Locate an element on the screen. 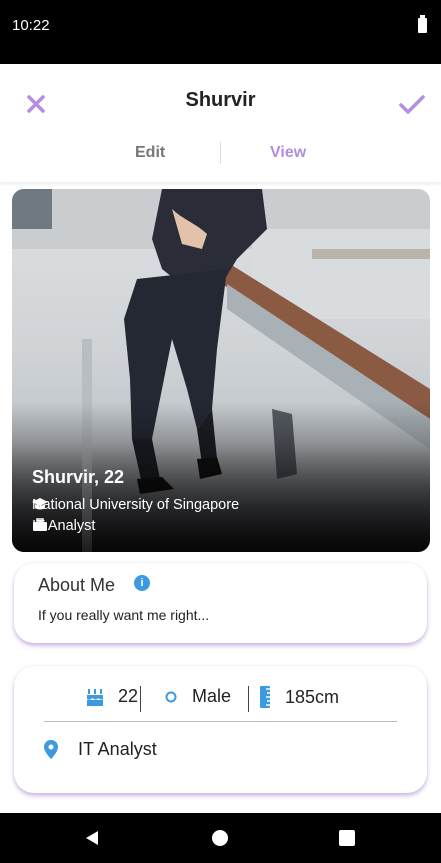 The width and height of the screenshot is (441, 863). gender-icon is located at coordinates (171, 696).